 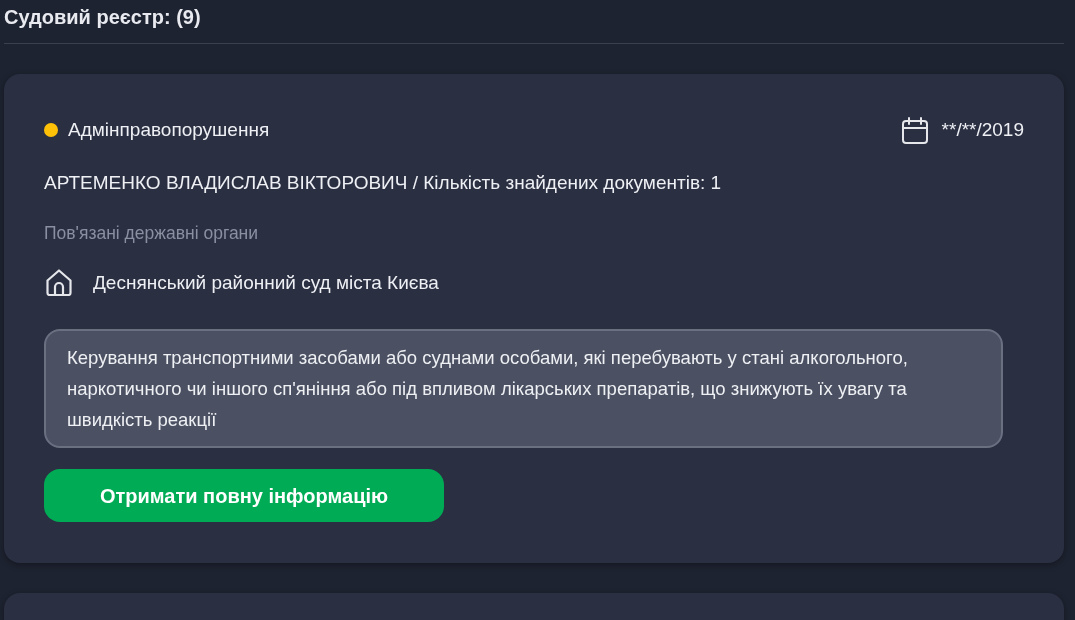 What do you see at coordinates (244, 495) in the screenshot?
I see `full-info-button: Отримати повну інформацію` at bounding box center [244, 495].